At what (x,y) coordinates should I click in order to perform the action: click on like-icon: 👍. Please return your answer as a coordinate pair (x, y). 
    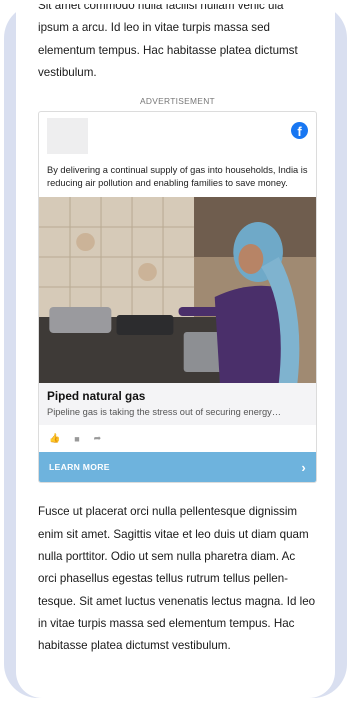
    Looking at the image, I should click on (54, 438).